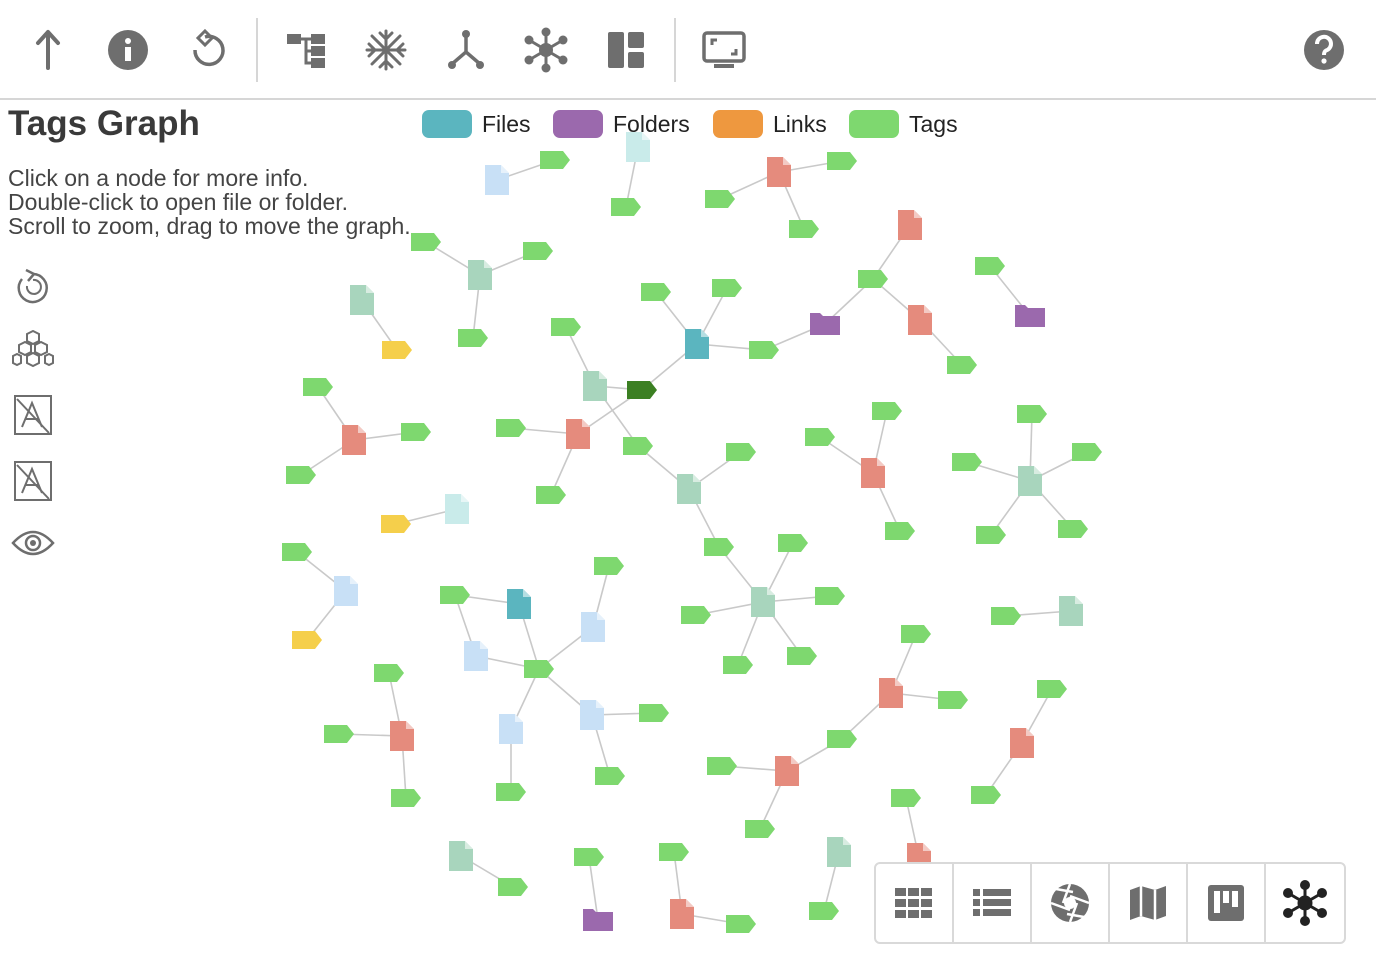  Describe the element at coordinates (1324, 50) in the screenshot. I see `help-button` at that location.